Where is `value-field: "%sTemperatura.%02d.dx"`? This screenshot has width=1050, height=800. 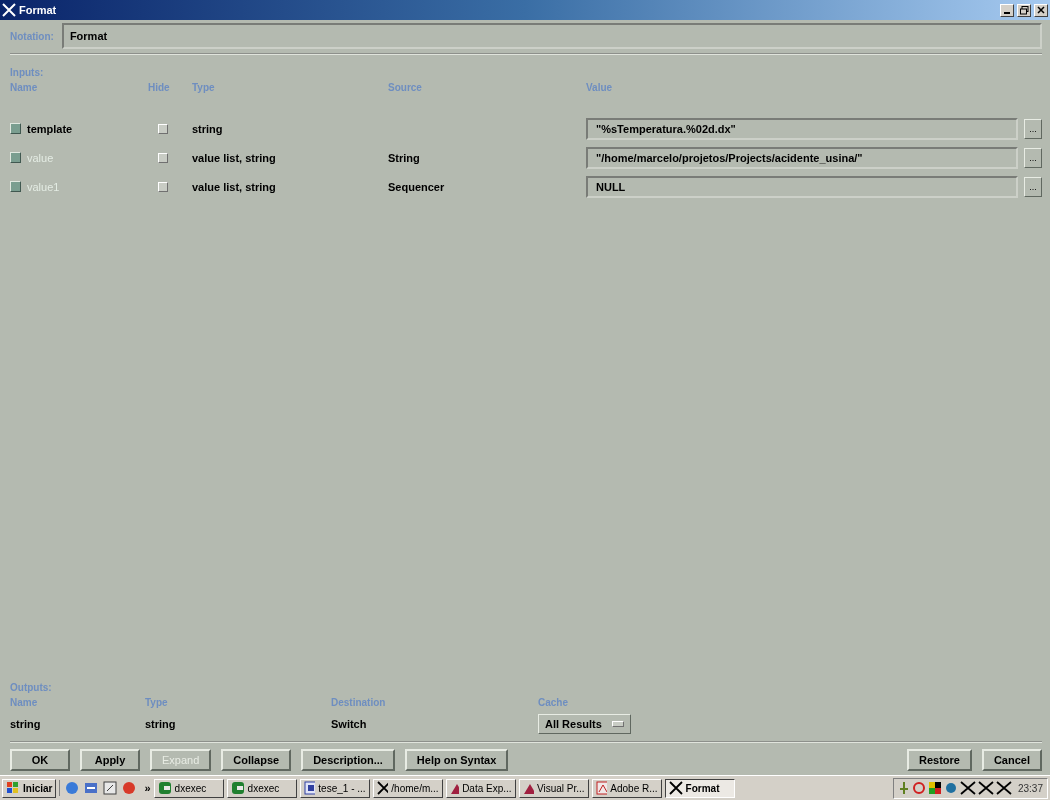
value-field: "%sTemperatura.%02d.dx" is located at coordinates (802, 128).